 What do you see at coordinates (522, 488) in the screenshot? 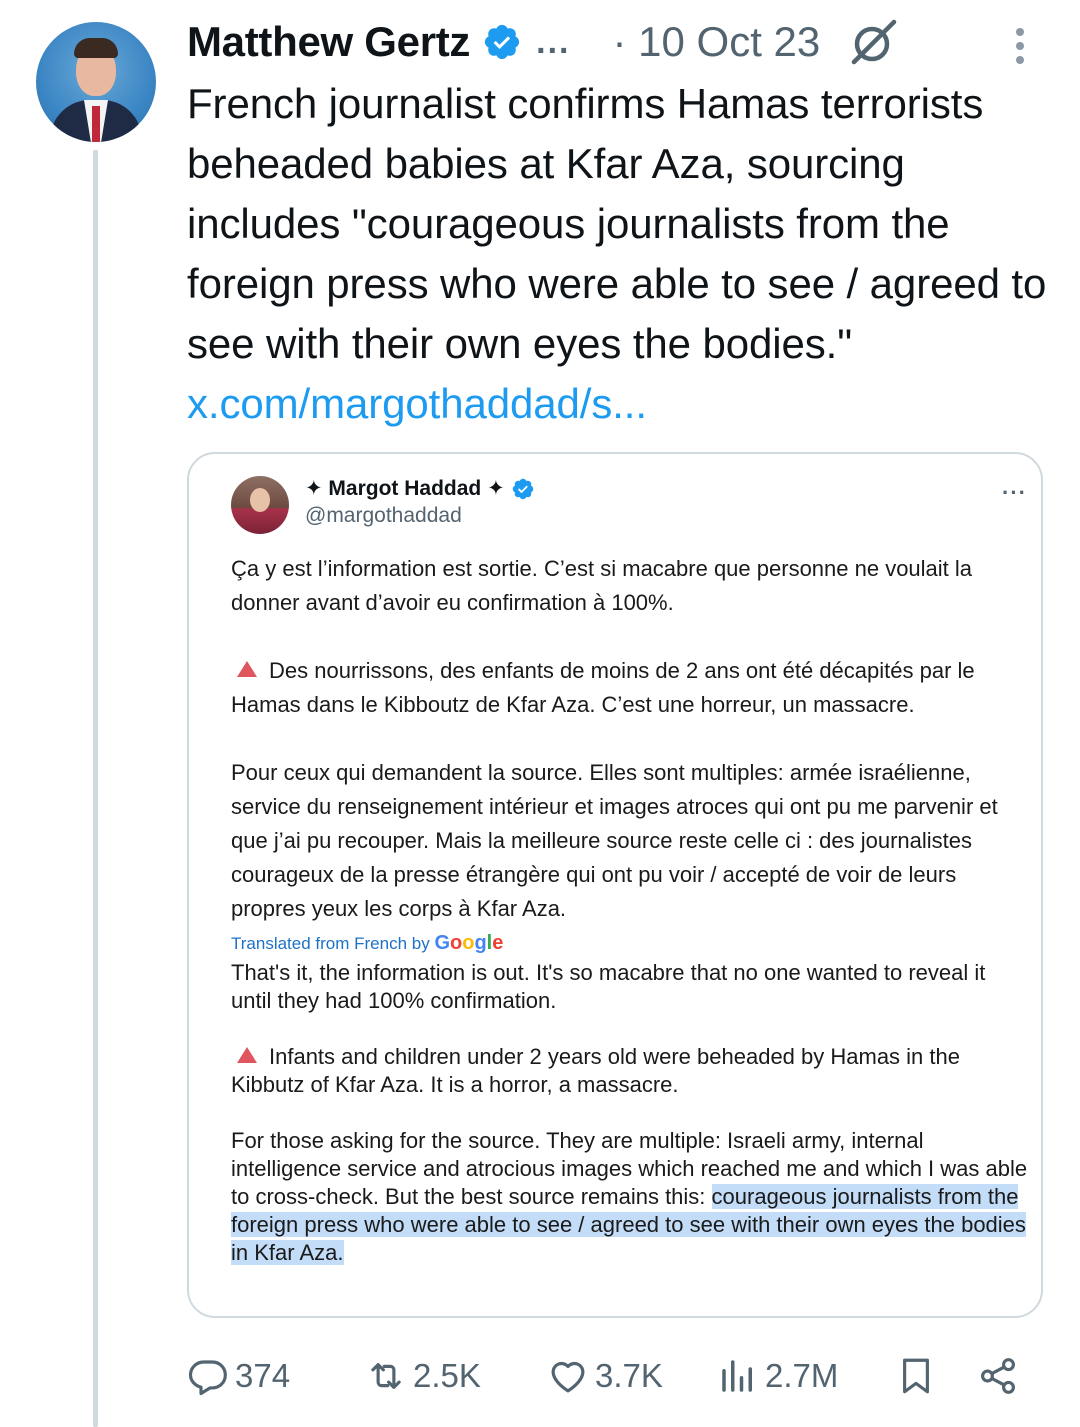
I see `quote-verified-badge-icon` at bounding box center [522, 488].